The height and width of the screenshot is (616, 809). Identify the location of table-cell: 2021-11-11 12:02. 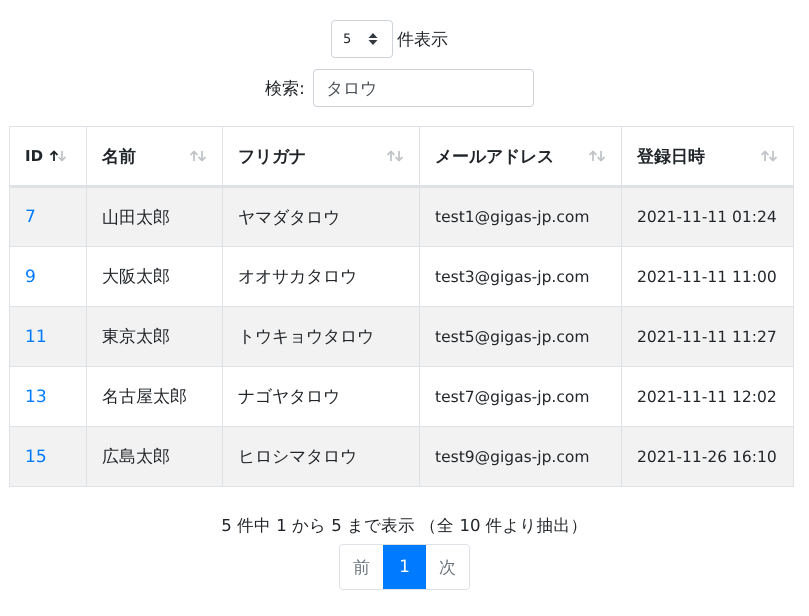
(707, 397).